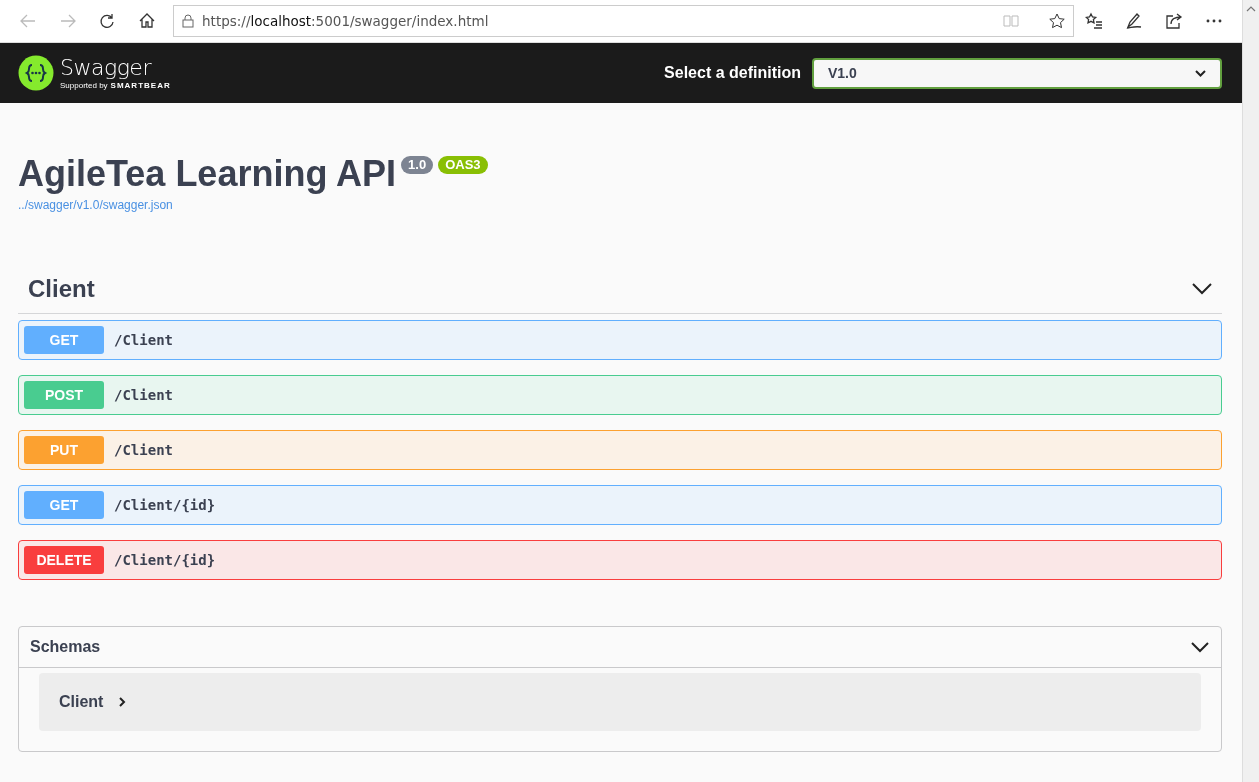  Describe the element at coordinates (36, 73) in the screenshot. I see `logo-icon` at that location.